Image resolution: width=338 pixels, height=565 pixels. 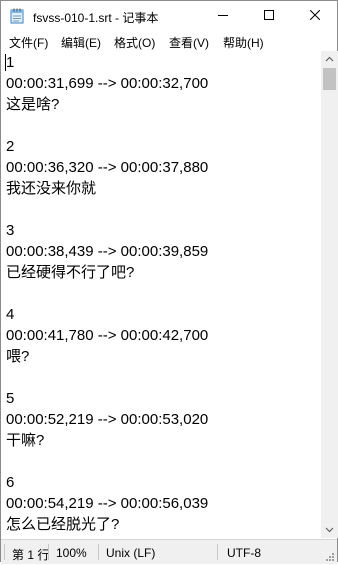 What do you see at coordinates (5, 62) in the screenshot?
I see `text-cursor` at bounding box center [5, 62].